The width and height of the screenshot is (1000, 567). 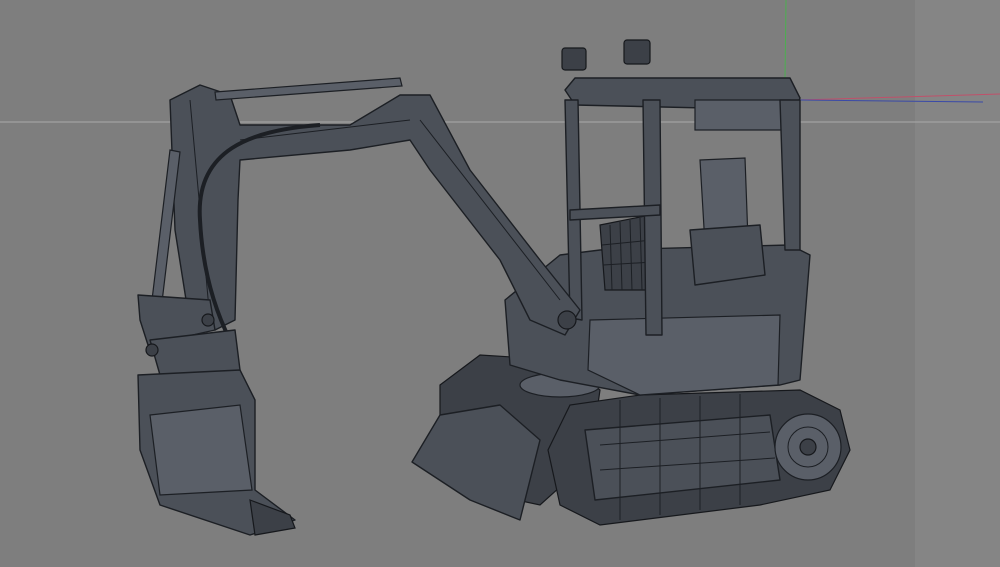 I want to click on side-band, so click(x=957, y=283).